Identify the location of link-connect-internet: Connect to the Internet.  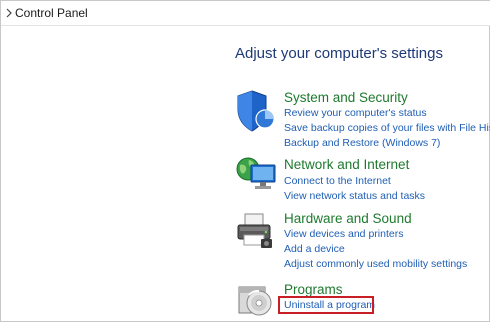
(337, 181).